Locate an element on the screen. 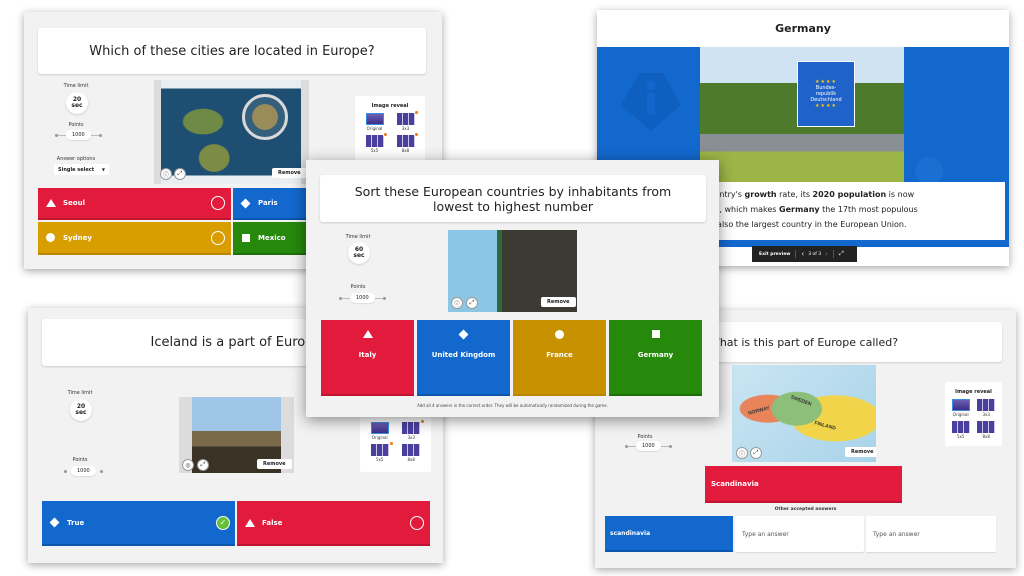  answer-option-false: False is located at coordinates (333, 523).